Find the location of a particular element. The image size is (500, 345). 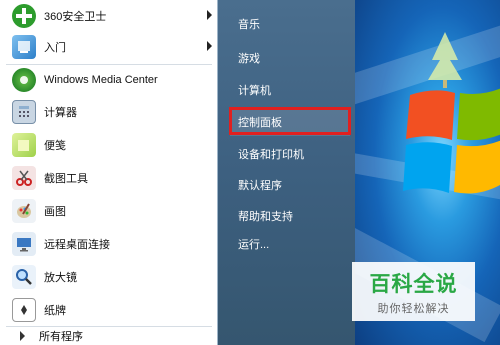

program-label: 远程桌面连接 is located at coordinates (77, 245).